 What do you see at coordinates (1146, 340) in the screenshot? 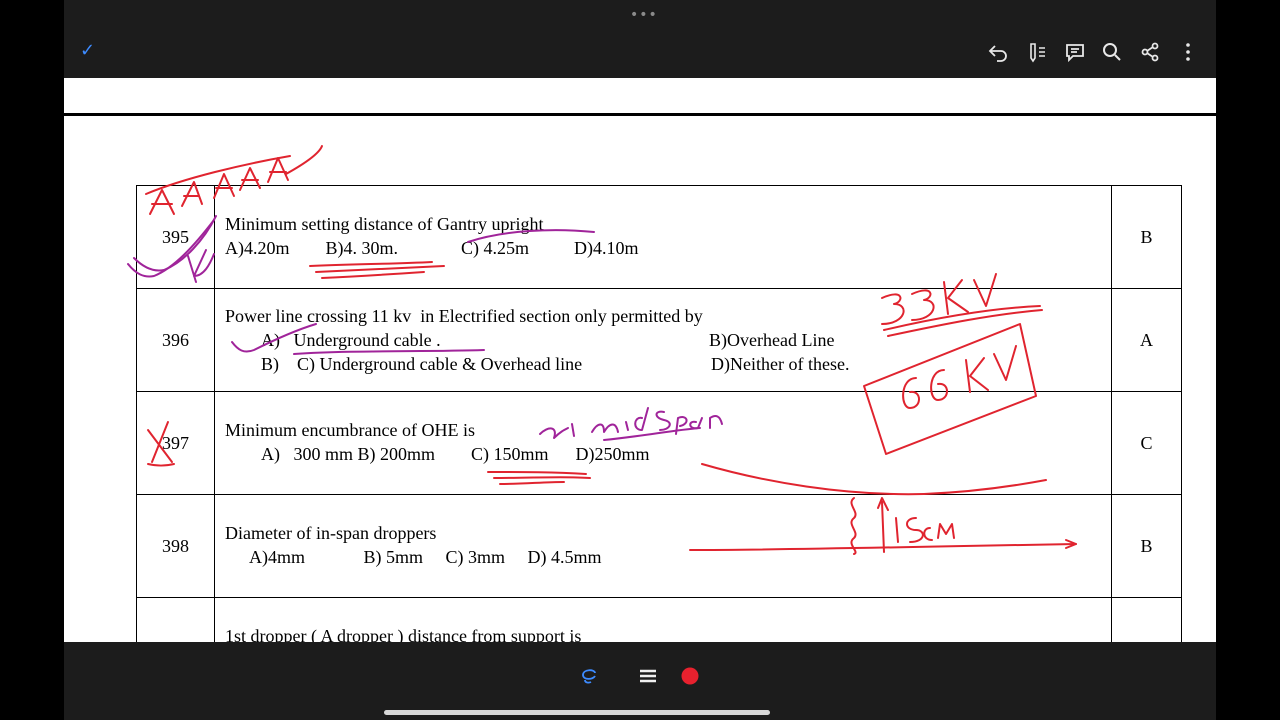
I see `answer-cell: A` at bounding box center [1146, 340].